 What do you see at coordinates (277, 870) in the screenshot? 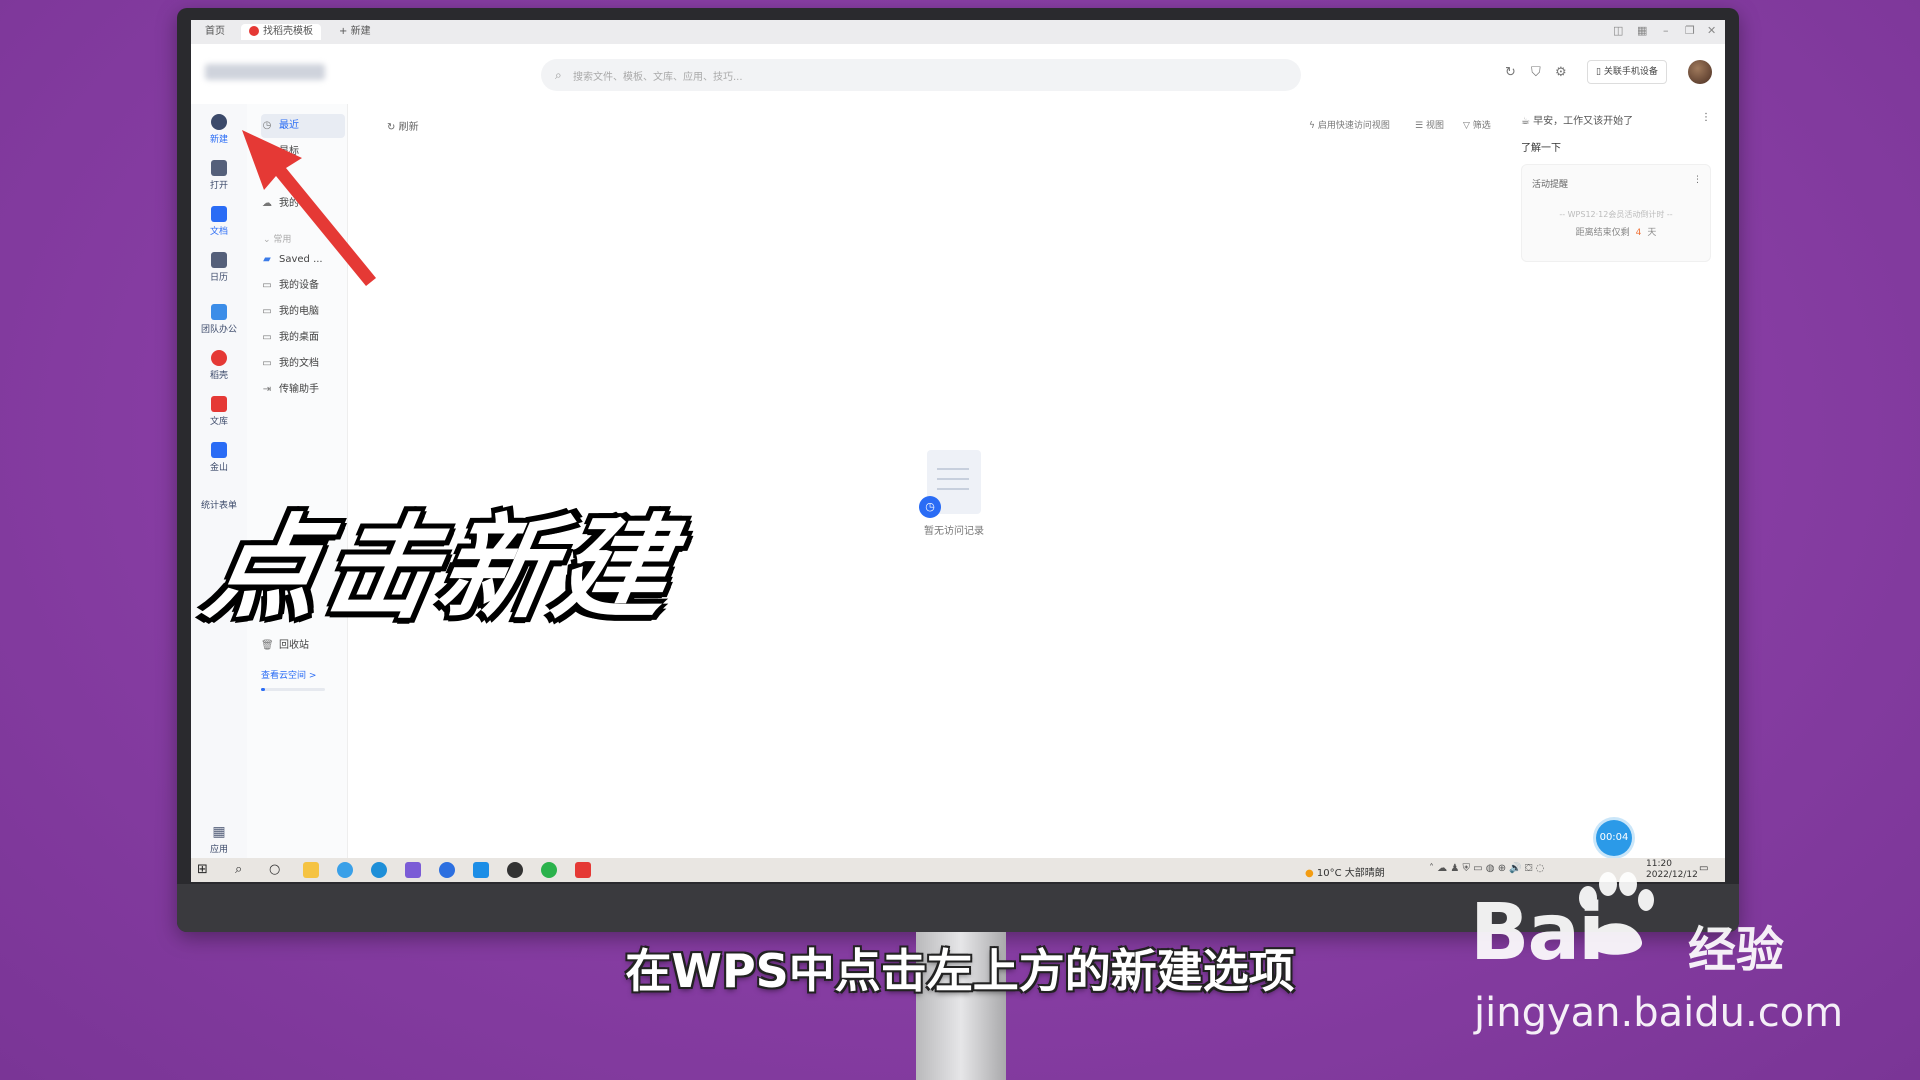
I see `task-view-icon: ○` at bounding box center [277, 870].